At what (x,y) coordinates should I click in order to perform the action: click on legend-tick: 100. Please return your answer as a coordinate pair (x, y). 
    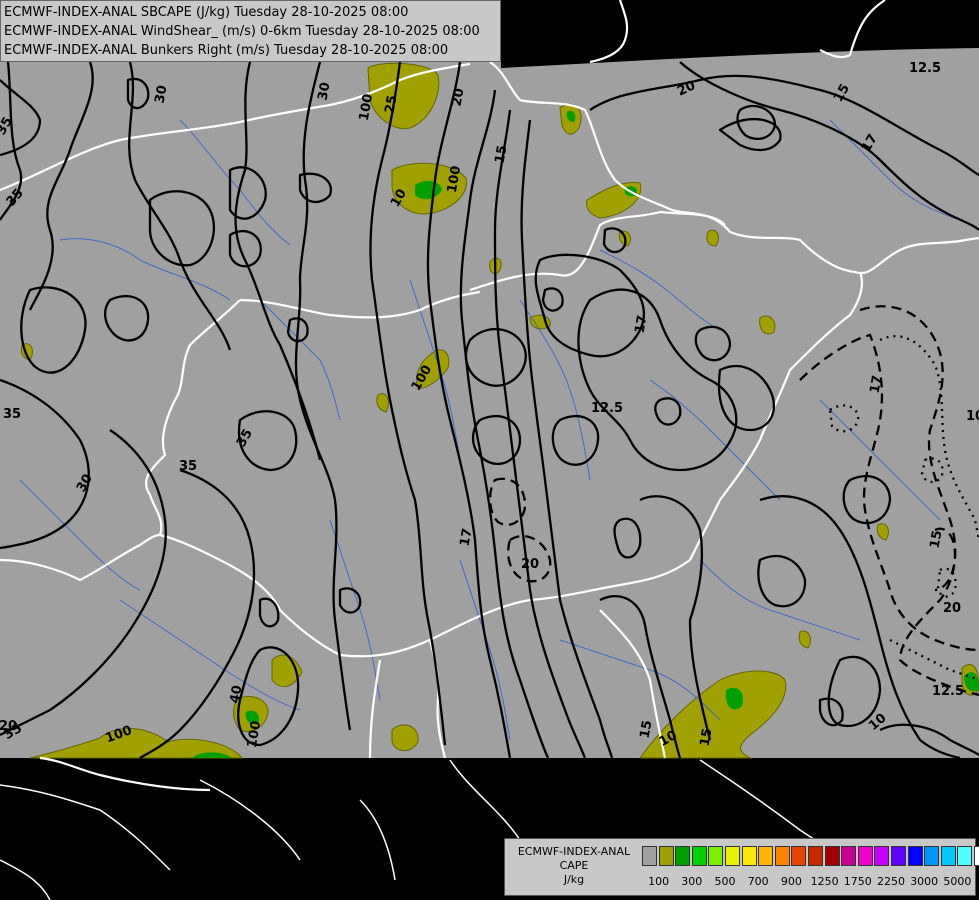
    Looking at the image, I should click on (659, 881).